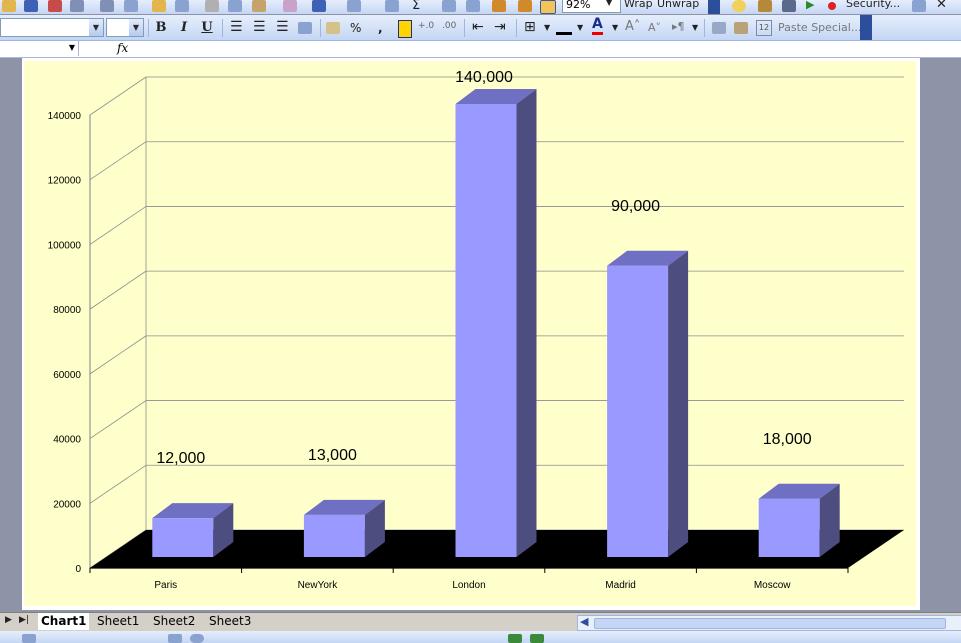  Describe the element at coordinates (719, 28) in the screenshot. I see `paste-values-icon` at that location.